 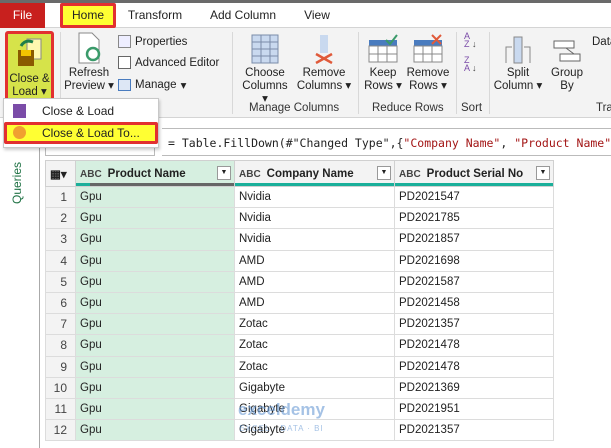 I want to click on cell-serial-no: PD2021369, so click(x=474, y=387).